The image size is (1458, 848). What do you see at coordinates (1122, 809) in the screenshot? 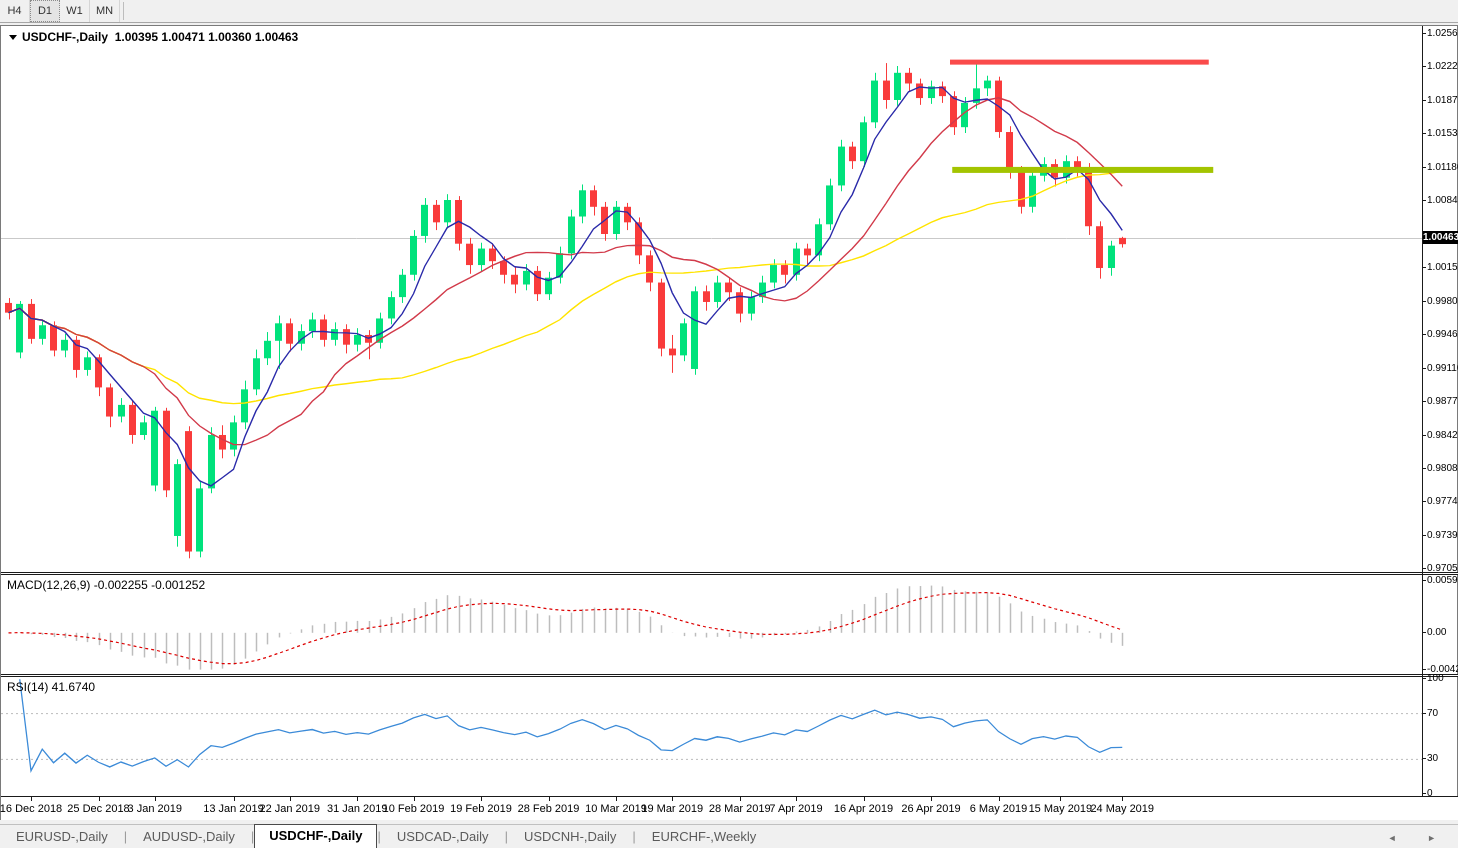
I see `date-axis-label: 24 May 2019` at bounding box center [1122, 809].